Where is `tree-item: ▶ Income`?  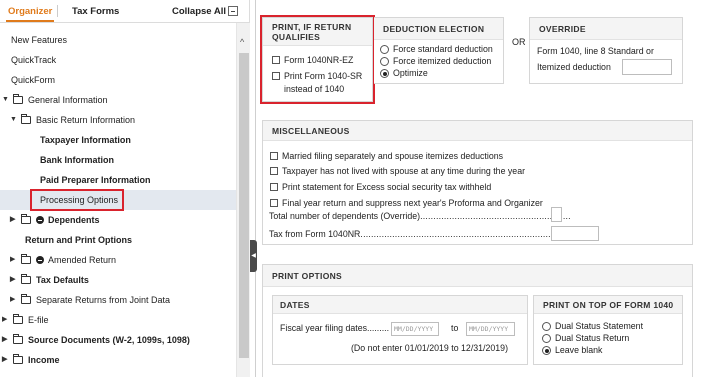
tree-item: ▶ Income is located at coordinates (118, 360).